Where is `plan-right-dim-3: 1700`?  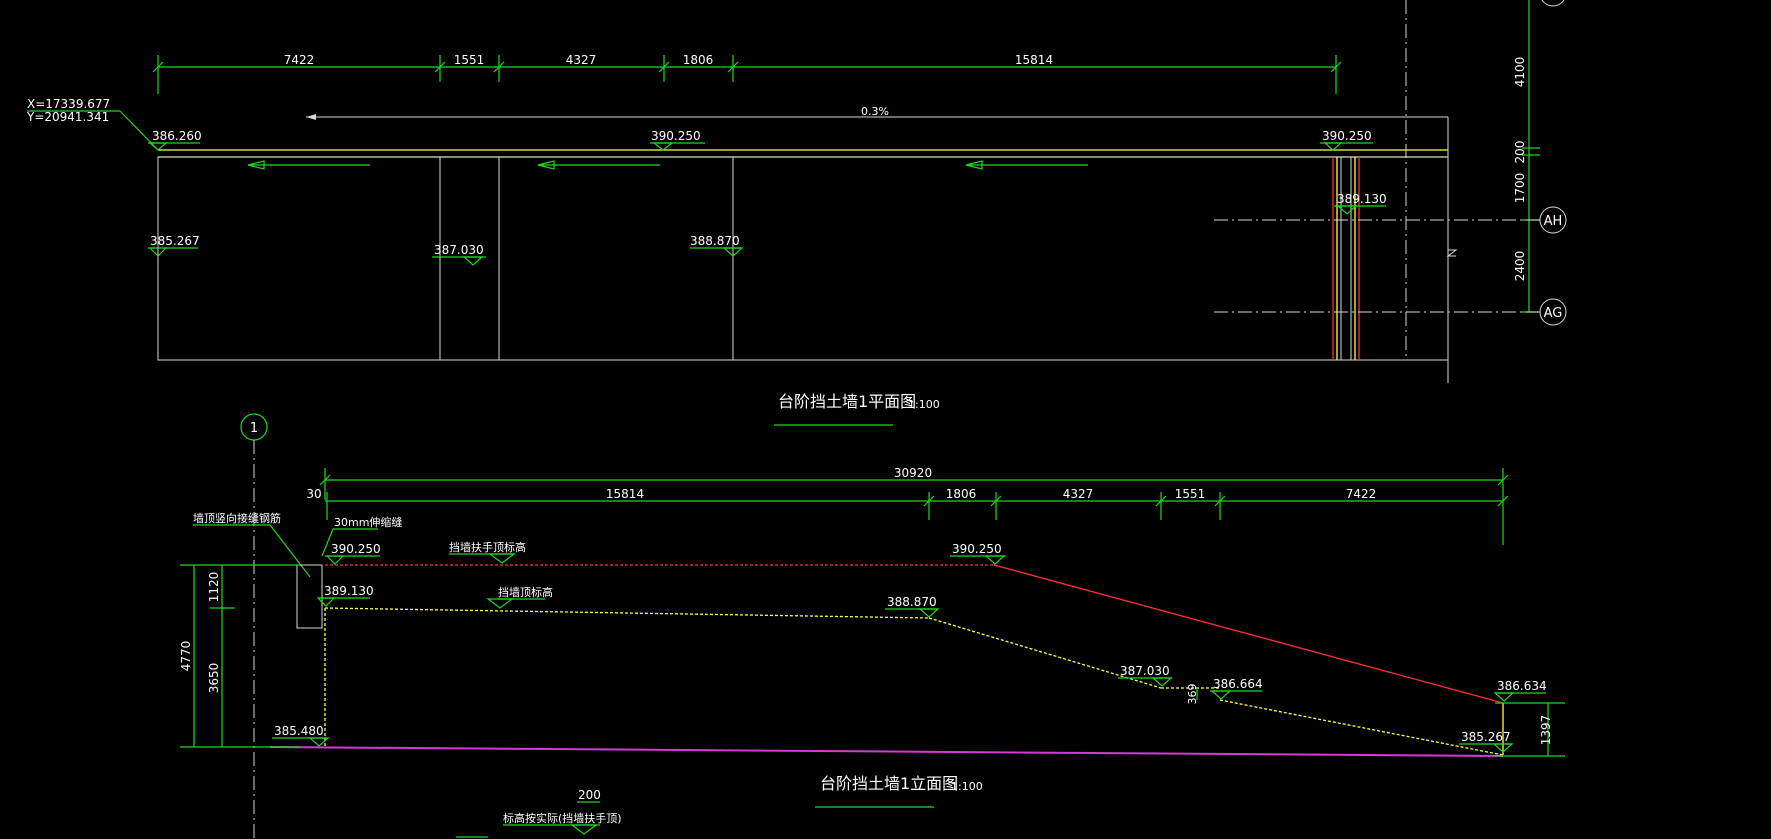 plan-right-dim-3: 1700 is located at coordinates (1520, 188).